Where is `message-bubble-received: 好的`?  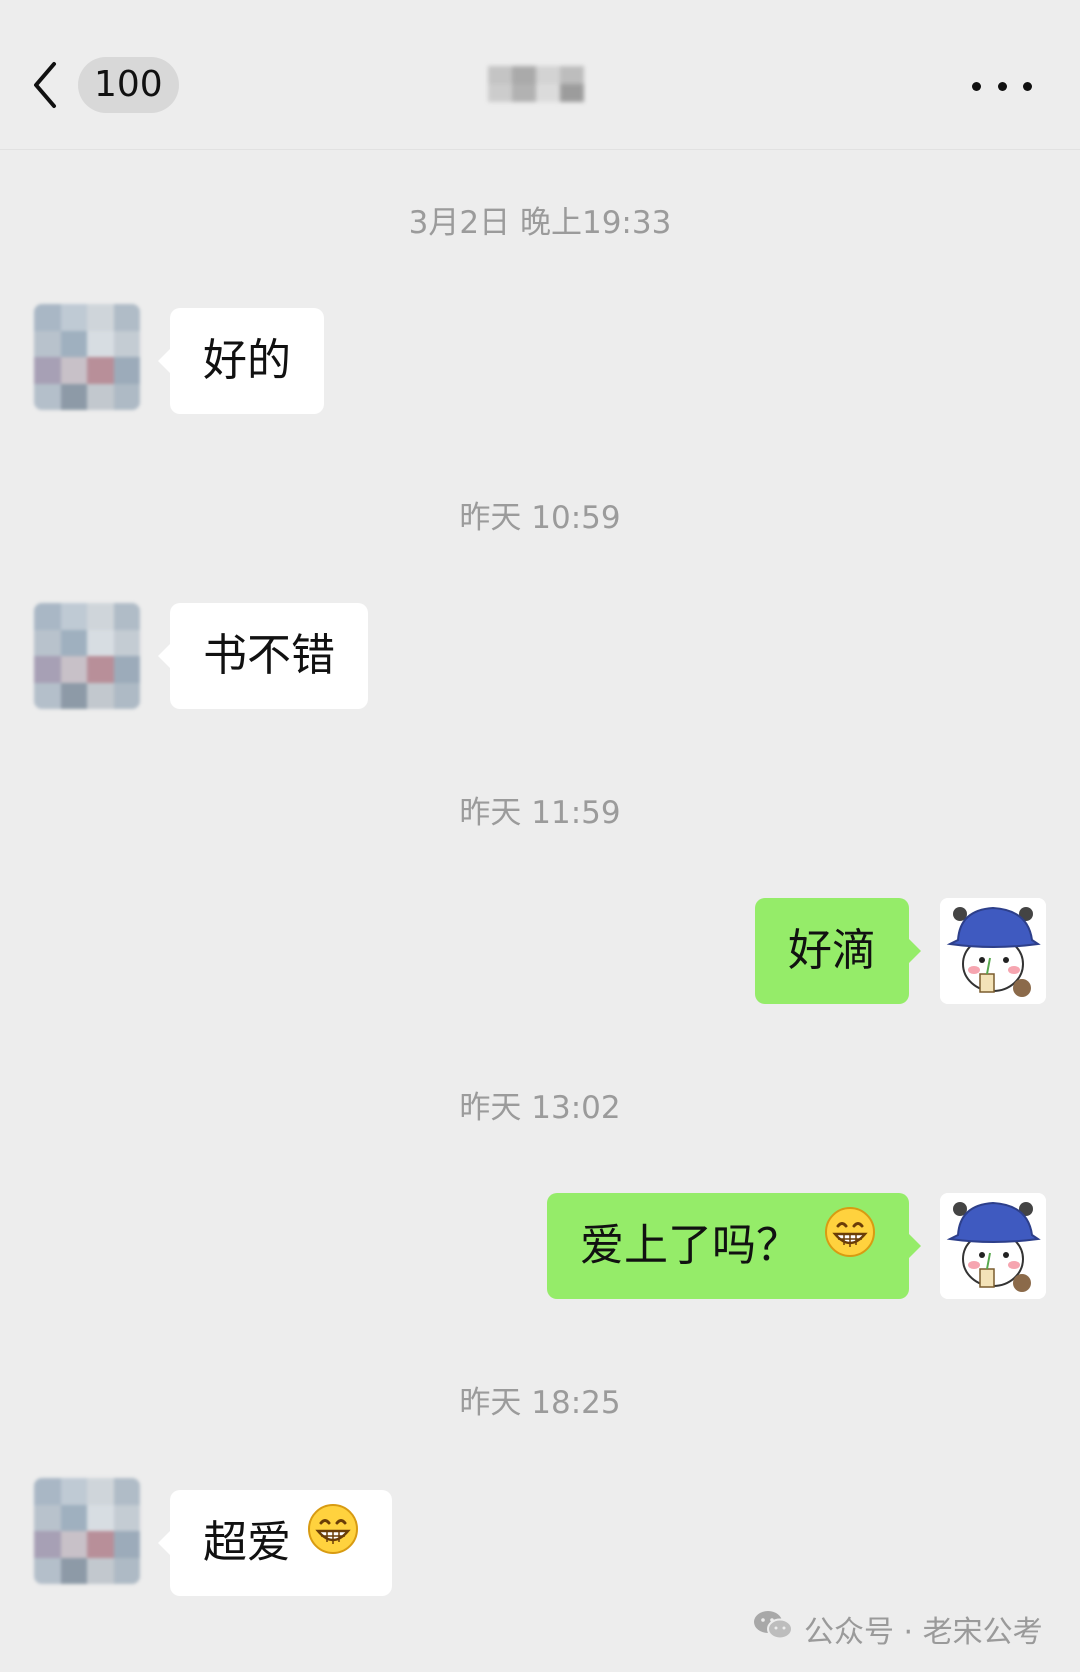 message-bubble-received: 好的 is located at coordinates (241, 361).